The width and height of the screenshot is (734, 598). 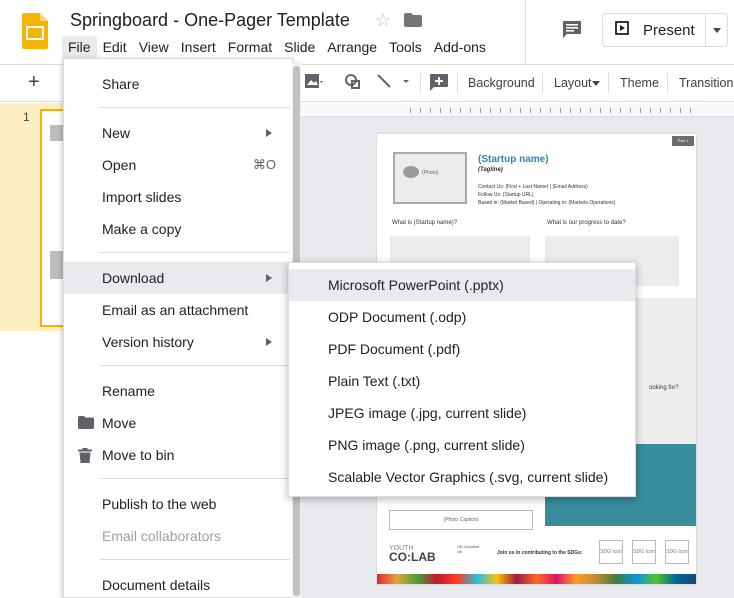 What do you see at coordinates (34, 82) in the screenshot?
I see `new-slide-icon: +` at bounding box center [34, 82].